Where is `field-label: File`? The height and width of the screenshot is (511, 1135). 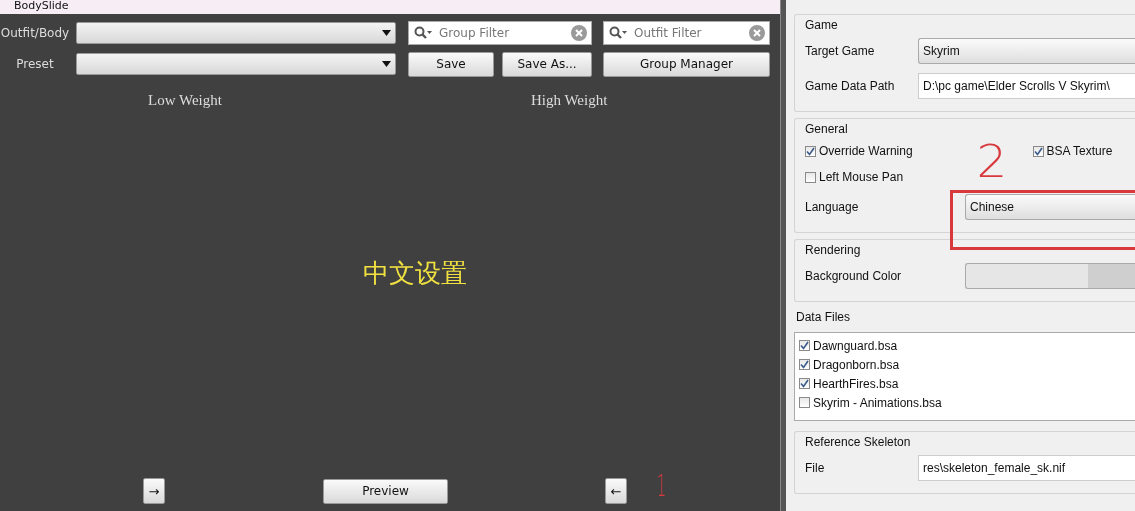 field-label: File is located at coordinates (815, 468).